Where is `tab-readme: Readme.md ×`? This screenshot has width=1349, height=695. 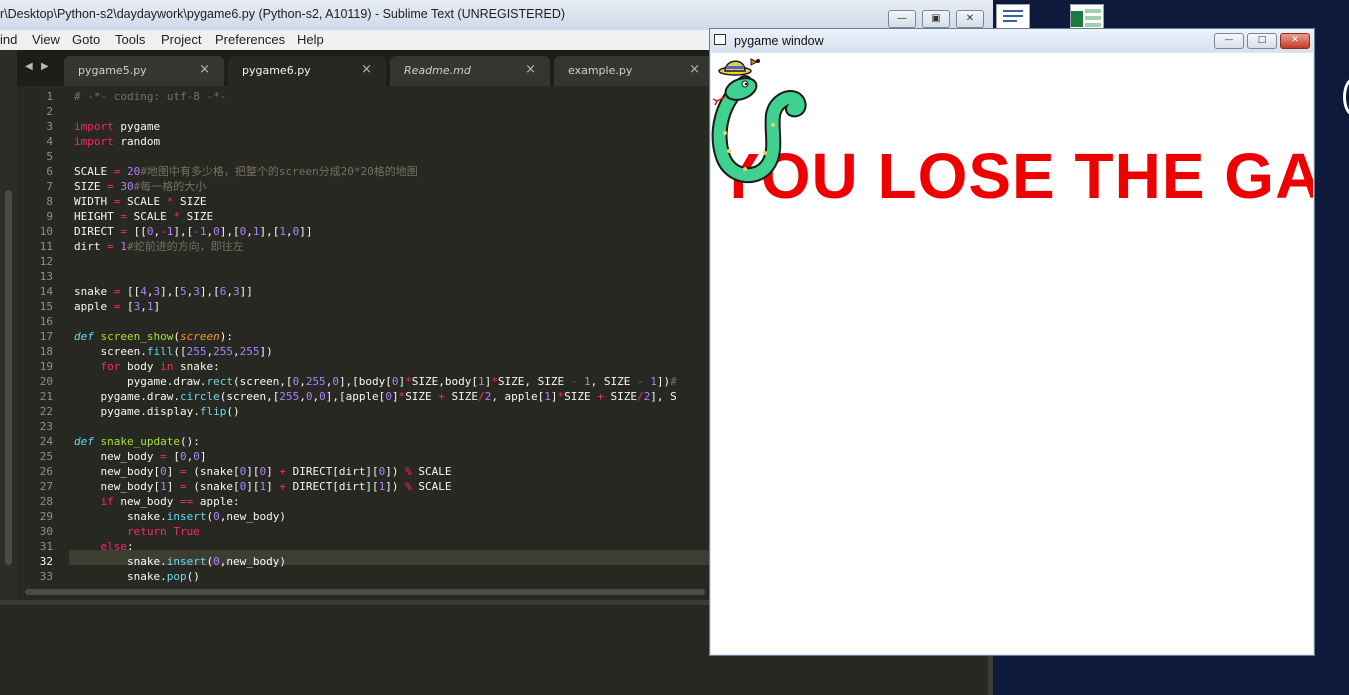 tab-readme: Readme.md × is located at coordinates (470, 71).